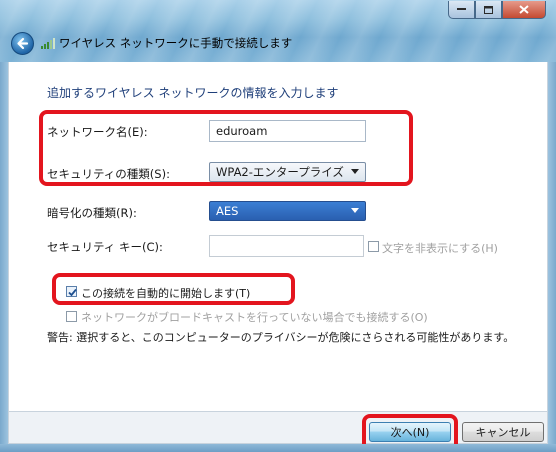 The image size is (556, 452). What do you see at coordinates (173, 289) in the screenshot?
I see `highlight-box-auto-connect` at bounding box center [173, 289].